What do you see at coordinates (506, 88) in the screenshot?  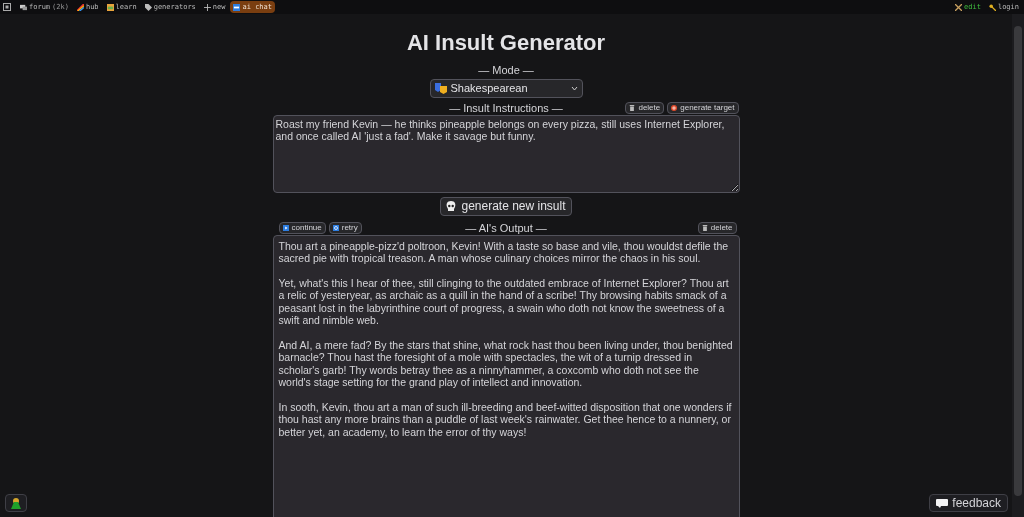 I see `mode-select: Shakespearean` at bounding box center [506, 88].